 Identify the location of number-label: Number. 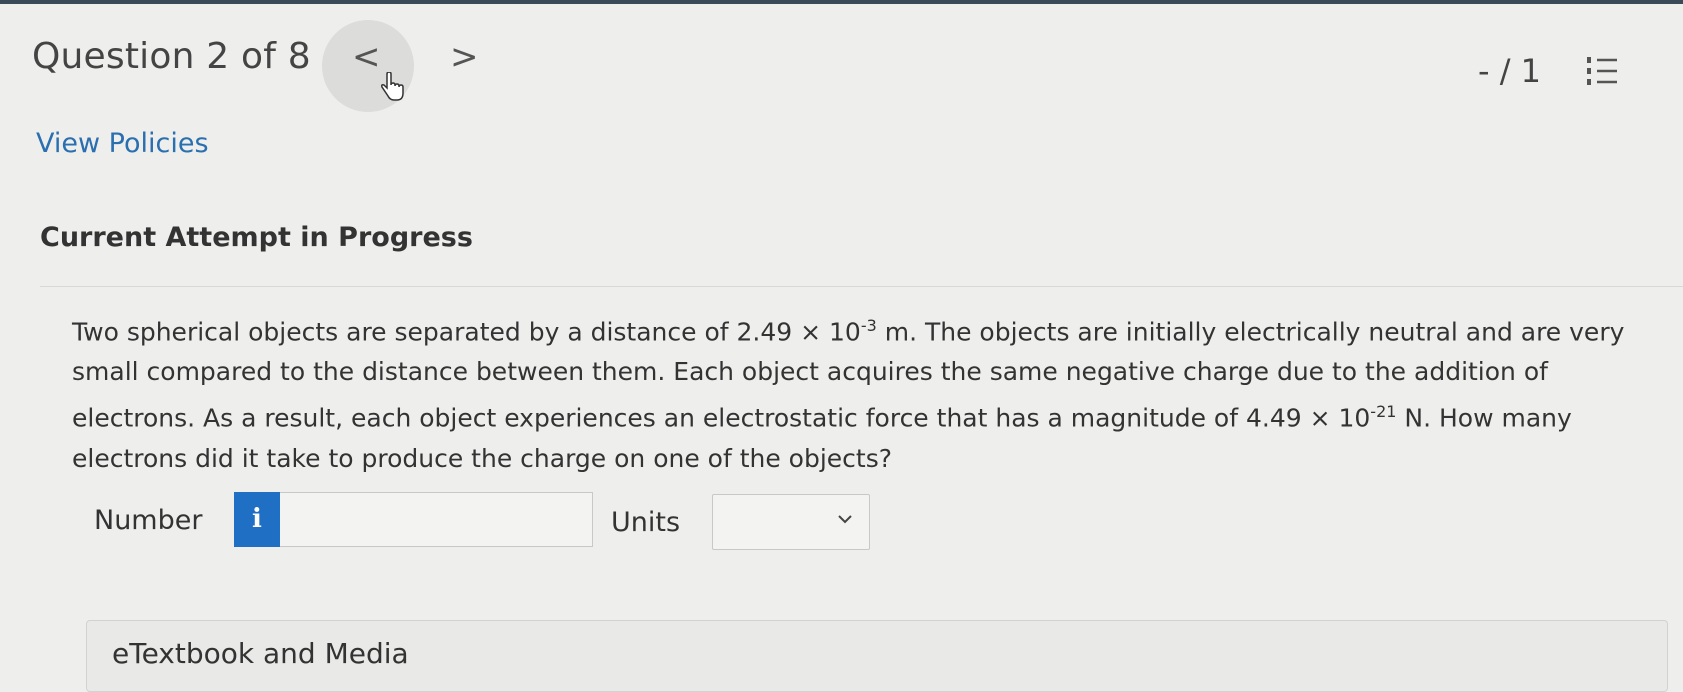
(148, 520).